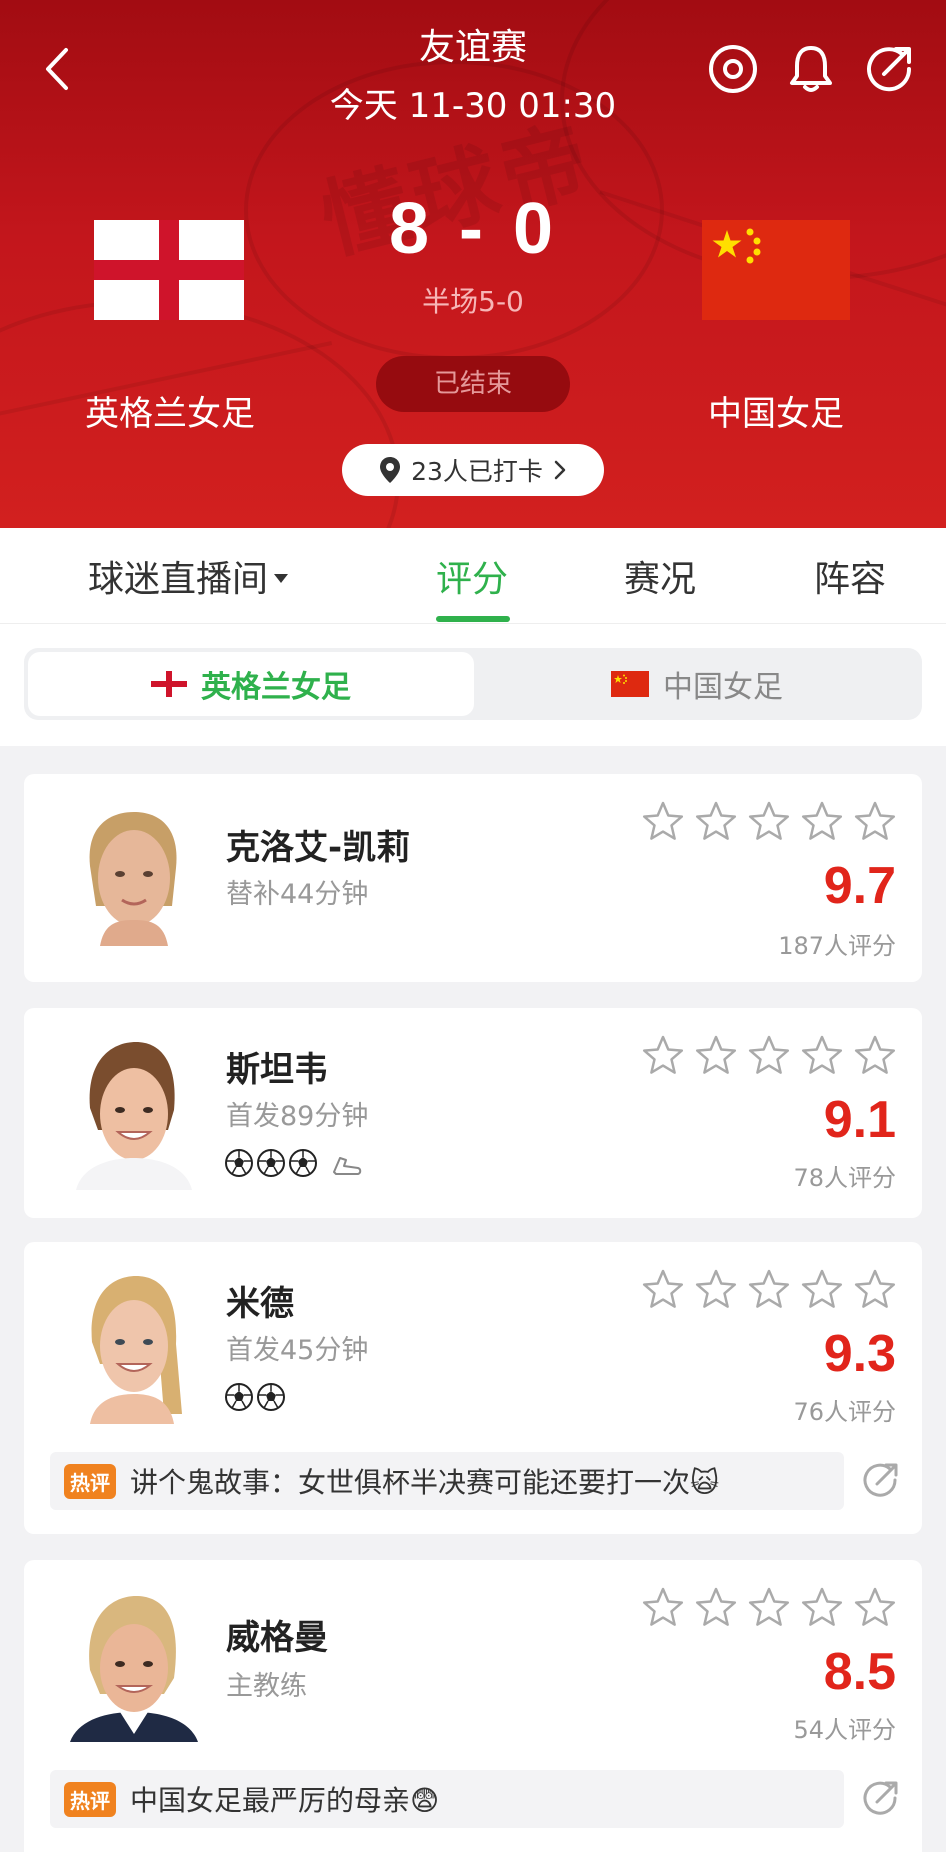  I want to click on coach-role: 主教练, so click(266, 1686).